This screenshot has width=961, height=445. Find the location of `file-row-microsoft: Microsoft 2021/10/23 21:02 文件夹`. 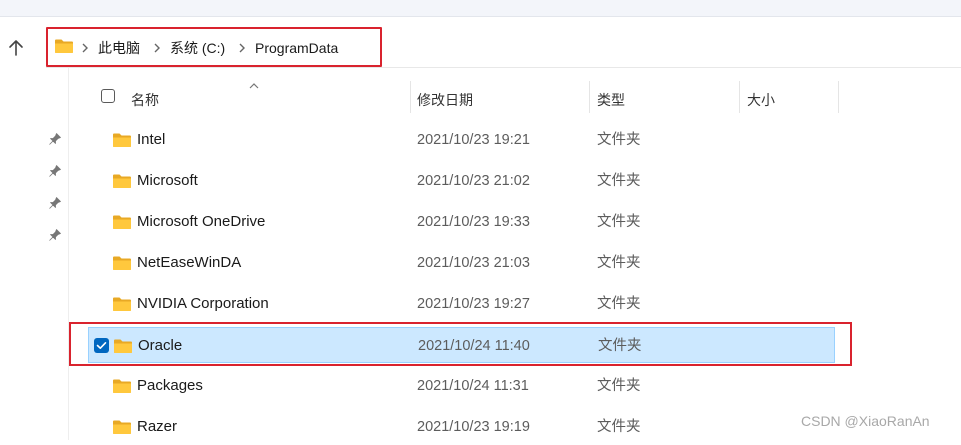

file-row-microsoft: Microsoft 2021/10/23 21:02 文件夹 is located at coordinates (461, 181).